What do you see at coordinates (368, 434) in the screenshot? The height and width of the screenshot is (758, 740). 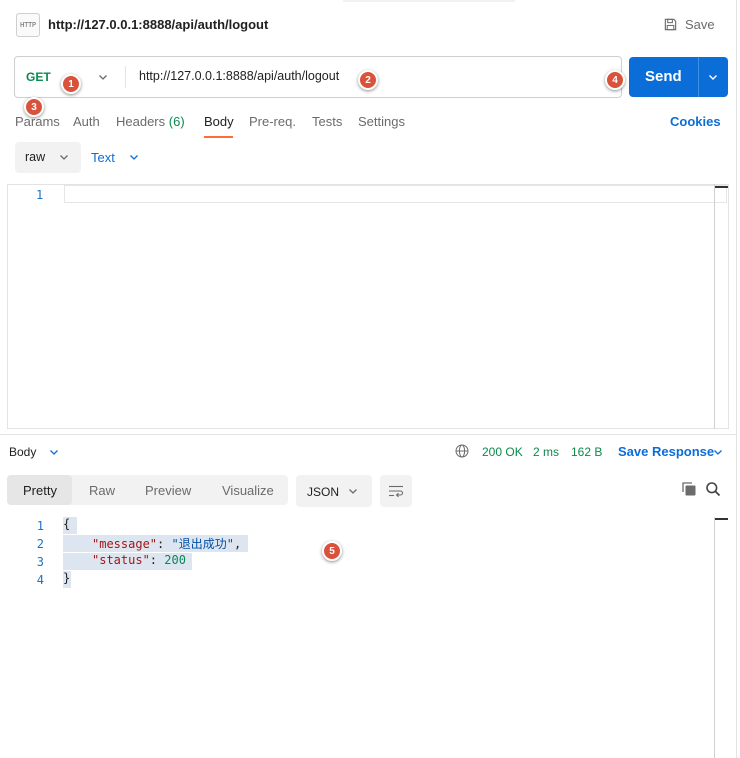 I see `pane-divider` at bounding box center [368, 434].